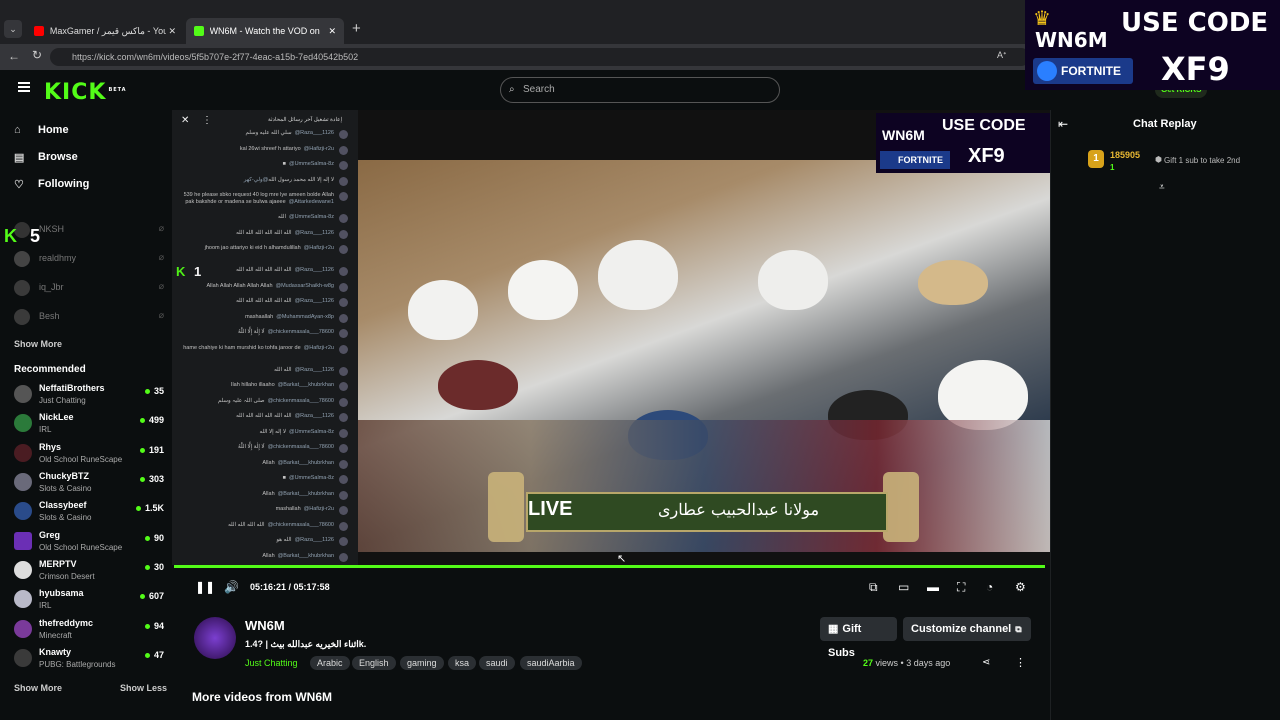 The height and width of the screenshot is (720, 1280). I want to click on views-count: 27 views • 3 days ago, so click(907, 663).